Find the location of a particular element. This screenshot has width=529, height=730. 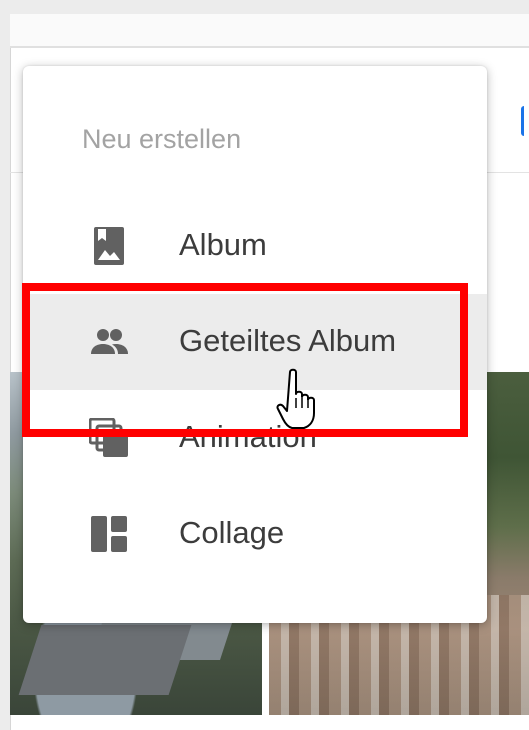

partial-blue-icon is located at coordinates (525, 121).